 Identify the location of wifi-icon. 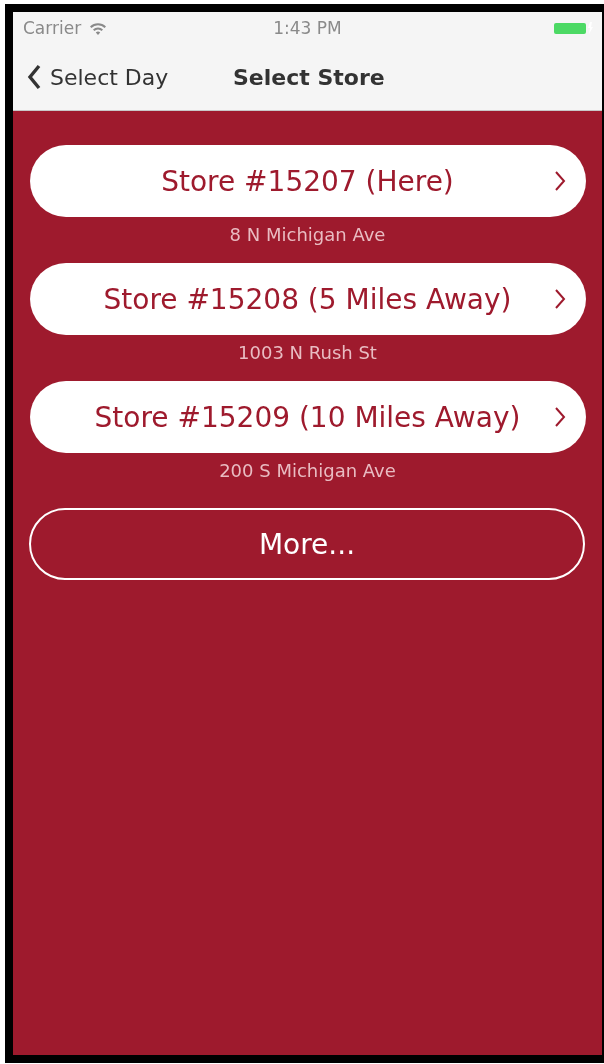
(98, 28).